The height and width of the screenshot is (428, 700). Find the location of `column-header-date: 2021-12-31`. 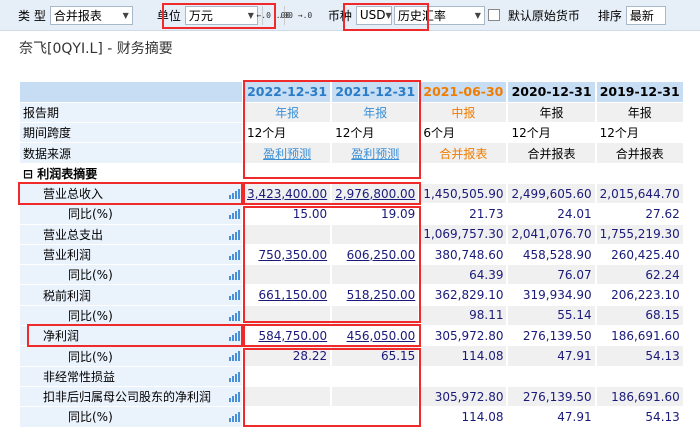

column-header-date: 2021-12-31 is located at coordinates (376, 92).